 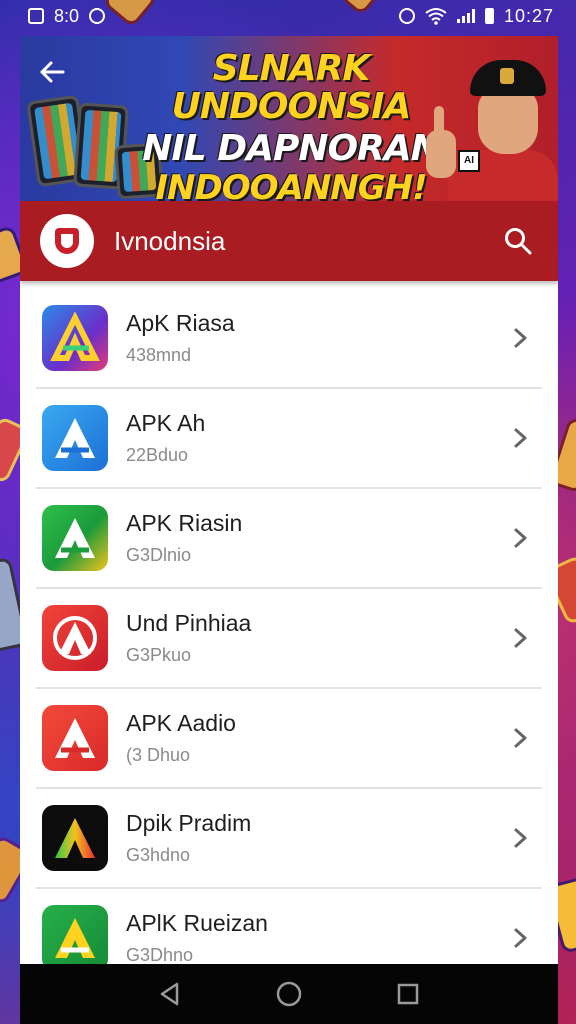 What do you see at coordinates (288, 16) in the screenshot?
I see `status-bar: 8:0 10:27` at bounding box center [288, 16].